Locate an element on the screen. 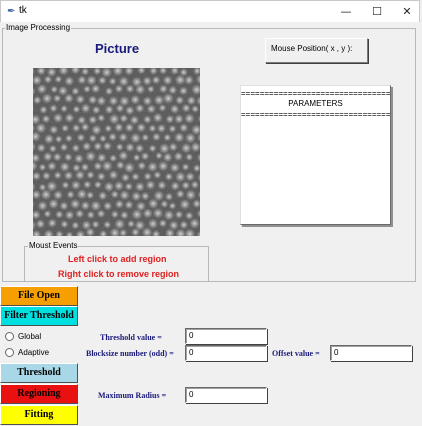  threshold-button: Threshold is located at coordinates (39, 373).